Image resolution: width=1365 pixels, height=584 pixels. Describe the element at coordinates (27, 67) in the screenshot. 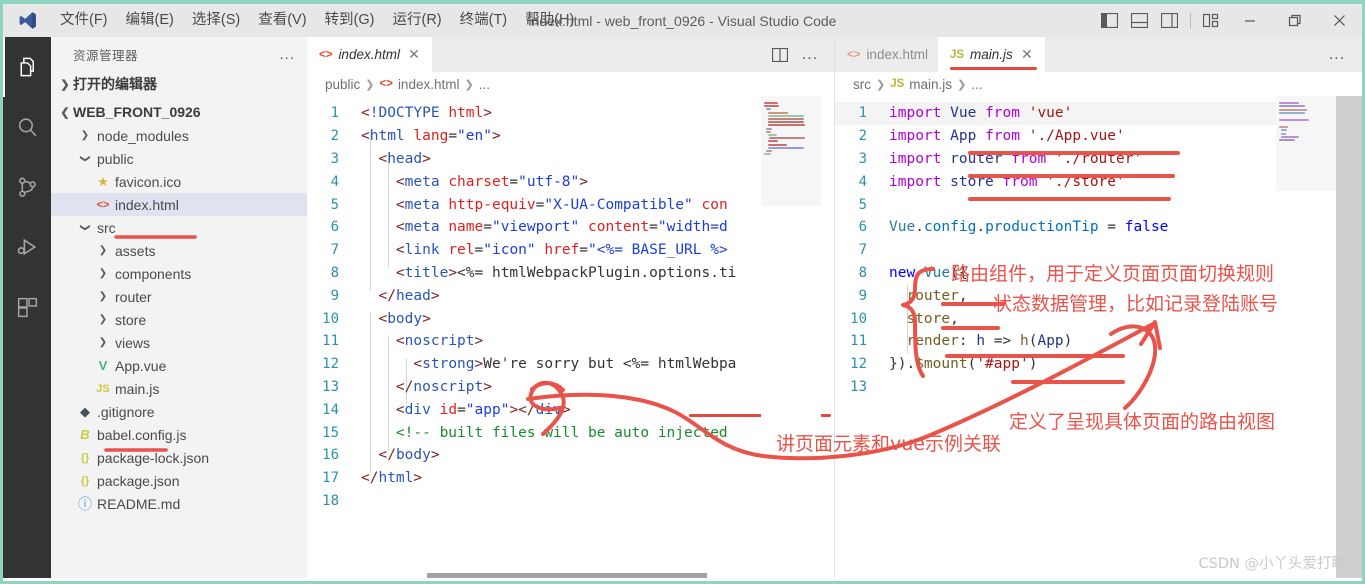

I see `activity-explorer` at that location.